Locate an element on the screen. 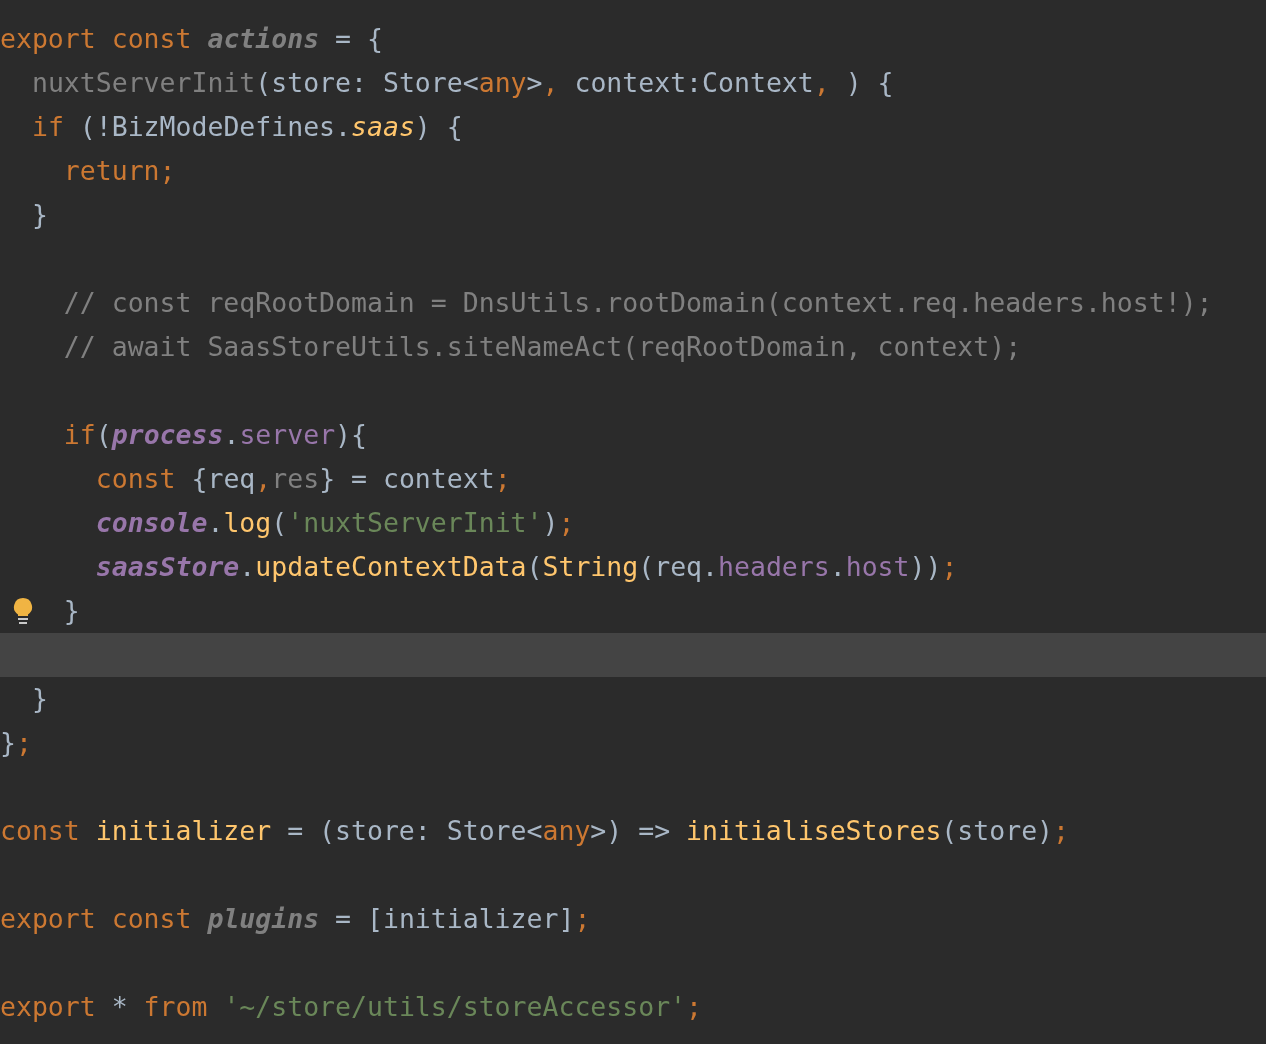 The image size is (1266, 1044). code-line: console.log('nuxtServerInit'); is located at coordinates (335, 523).